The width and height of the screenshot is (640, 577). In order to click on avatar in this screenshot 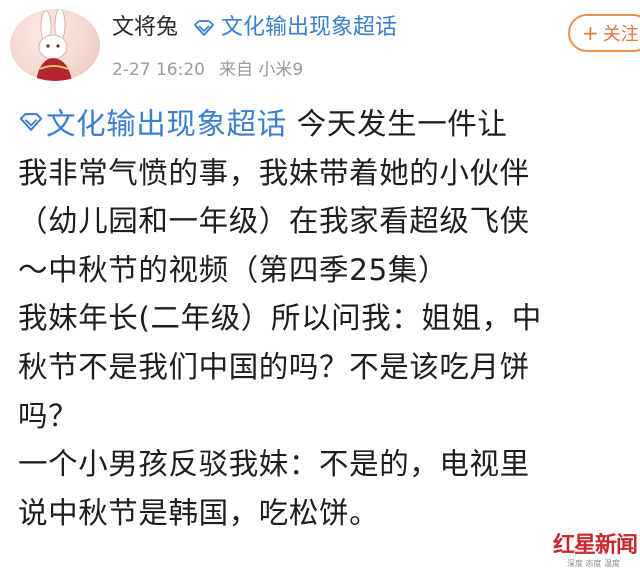, I will do `click(55, 45)`.